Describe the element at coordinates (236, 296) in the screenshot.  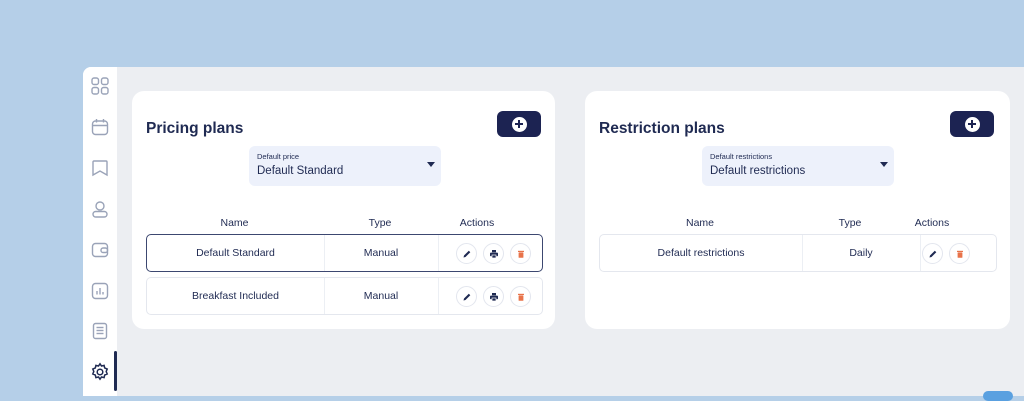
I see `row-name: Breakfast Included` at that location.